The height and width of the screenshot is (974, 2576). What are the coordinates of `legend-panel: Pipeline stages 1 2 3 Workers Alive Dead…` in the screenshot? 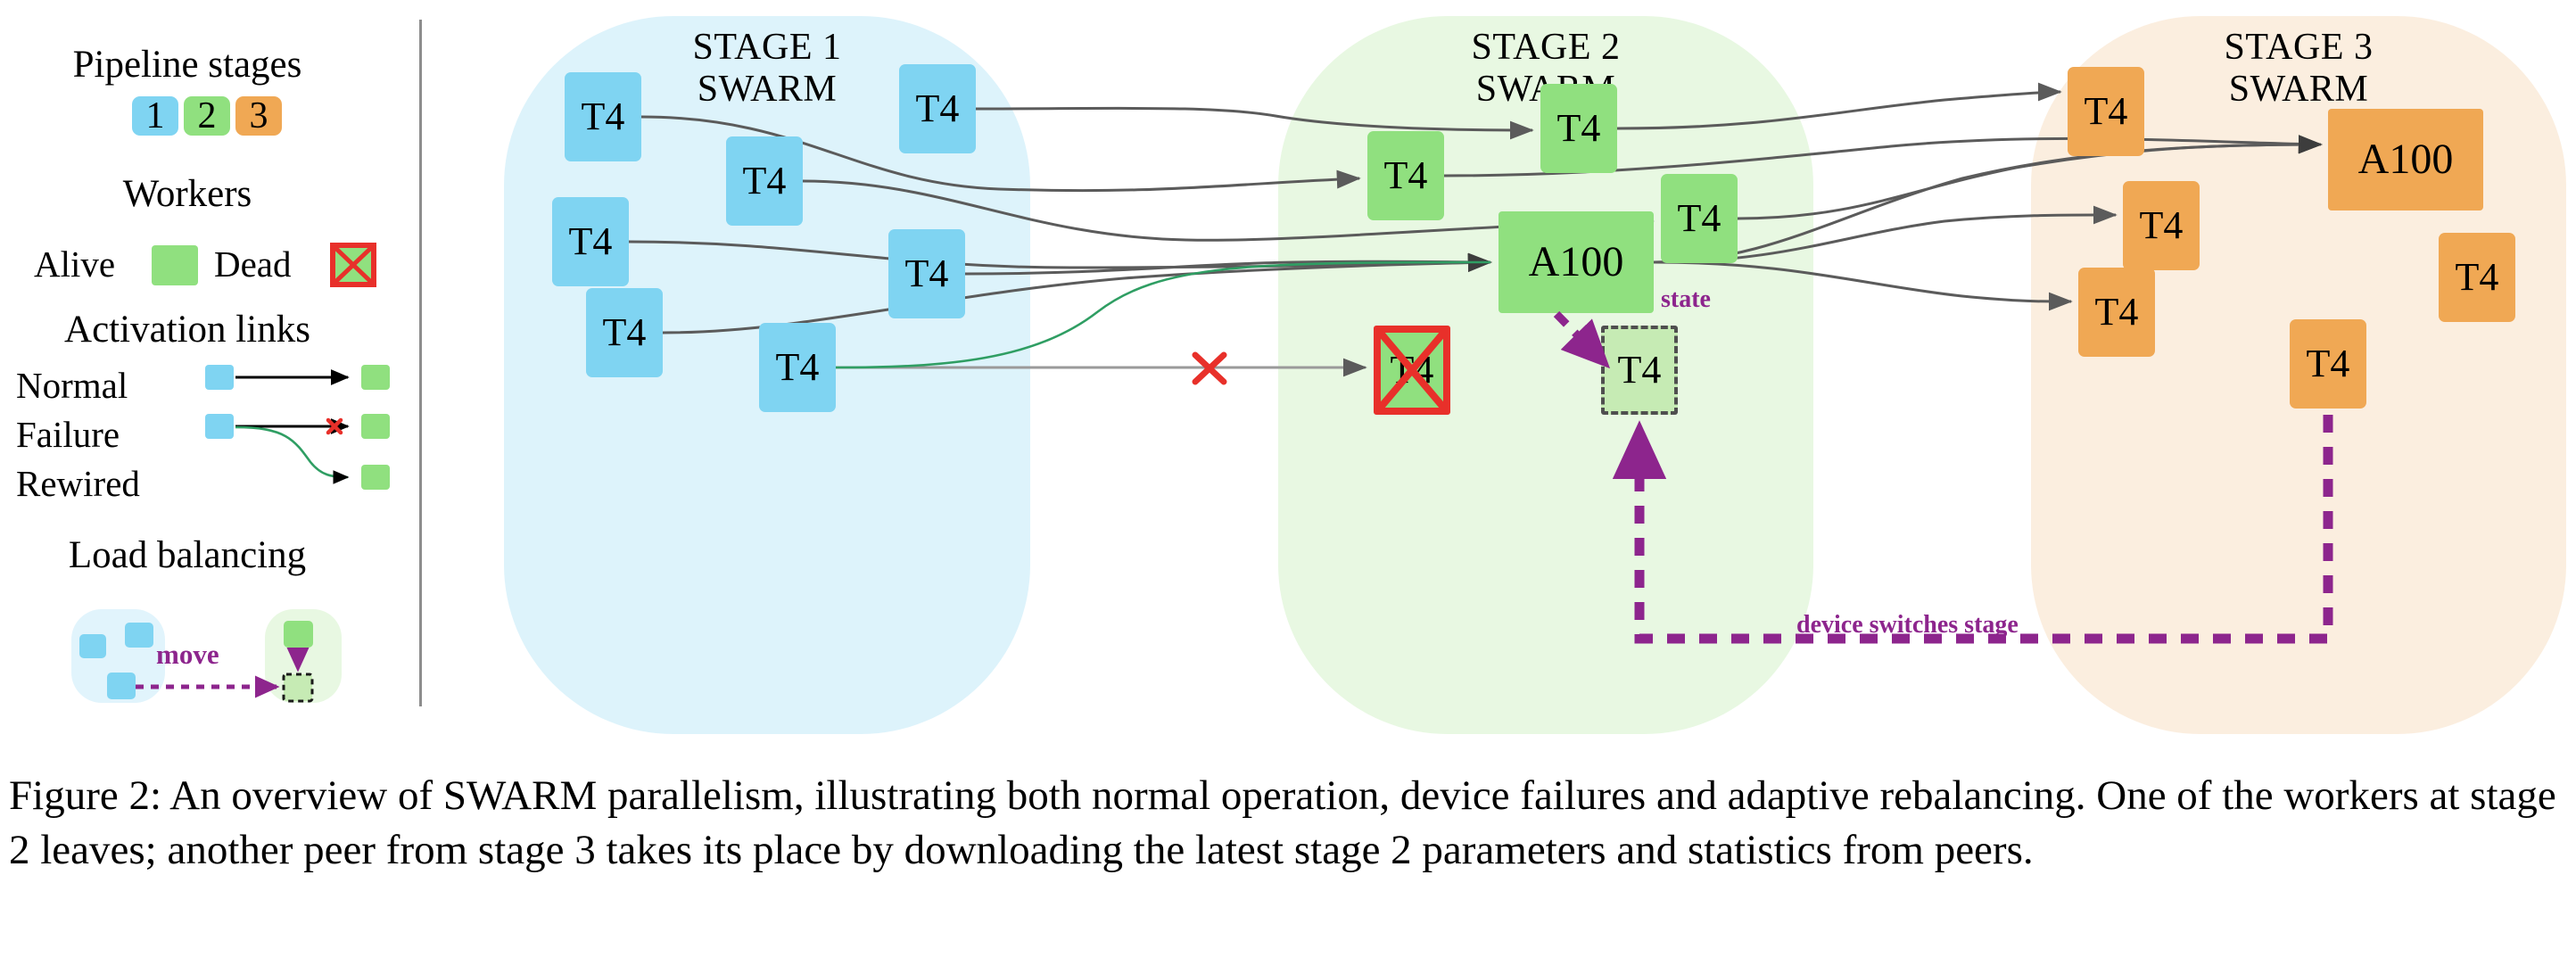 It's located at (211, 377).